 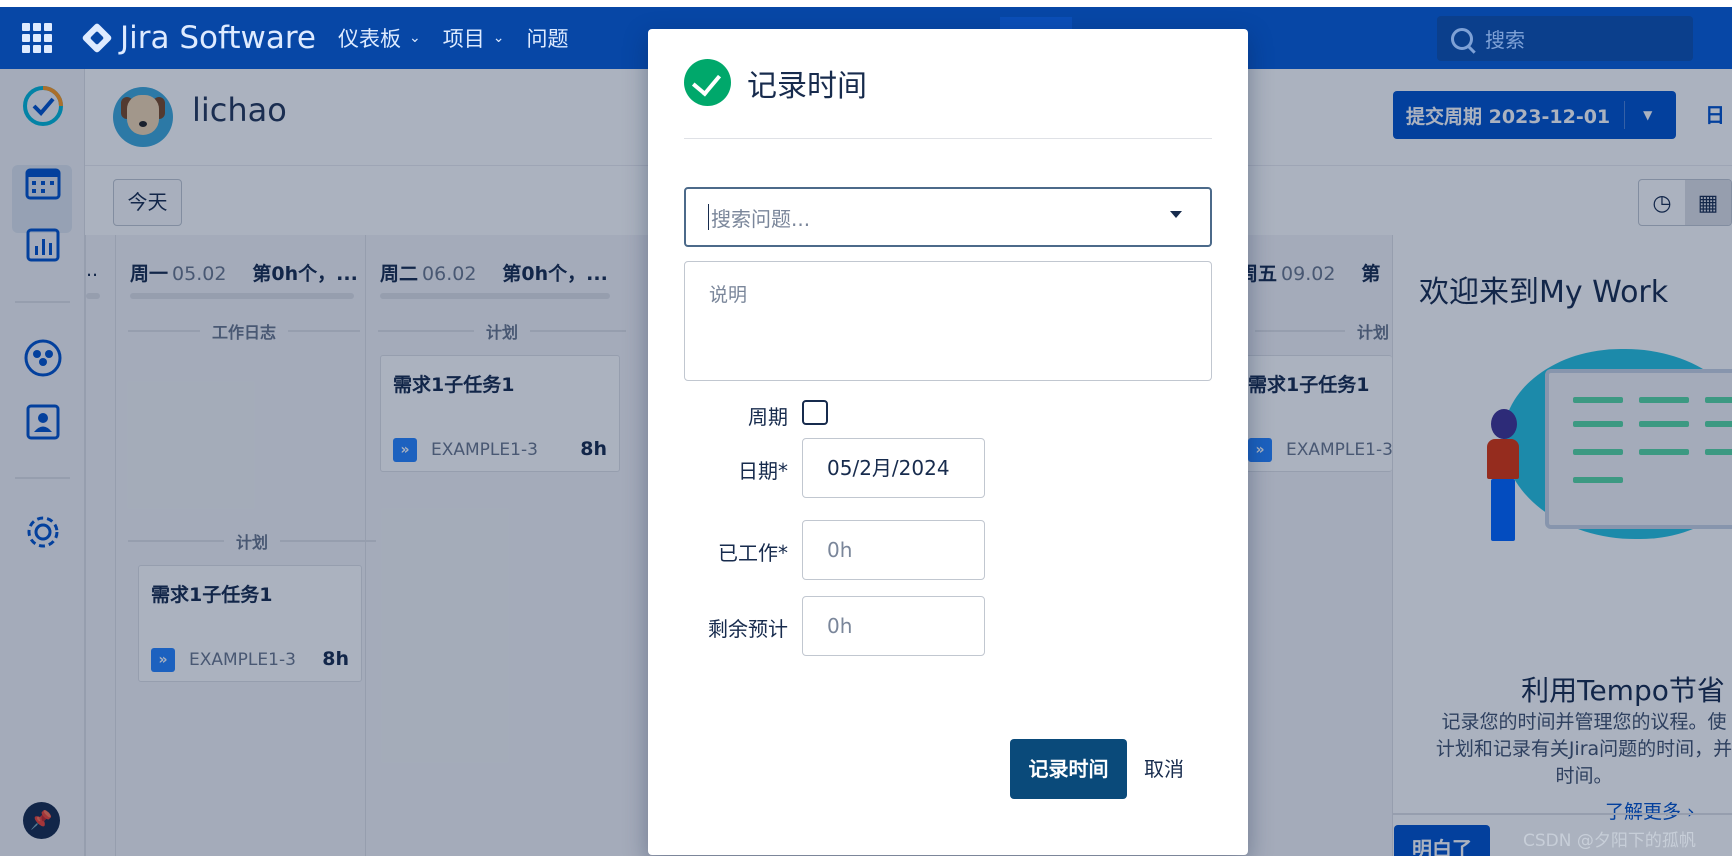 I want to click on log-time-button: 记录时间, so click(x=1068, y=769).